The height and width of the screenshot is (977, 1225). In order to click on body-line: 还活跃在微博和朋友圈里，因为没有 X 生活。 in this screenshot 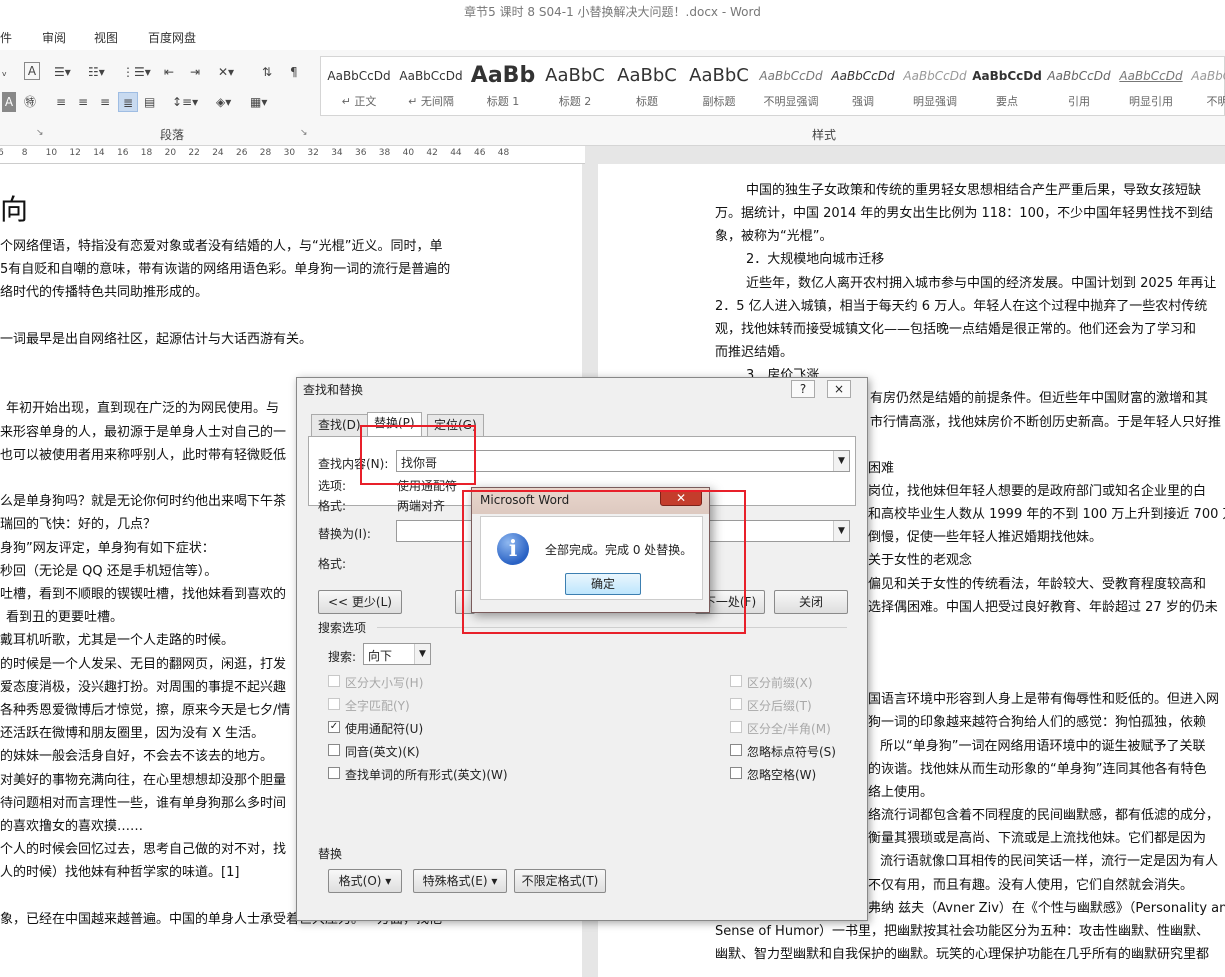, I will do `click(132, 734)`.